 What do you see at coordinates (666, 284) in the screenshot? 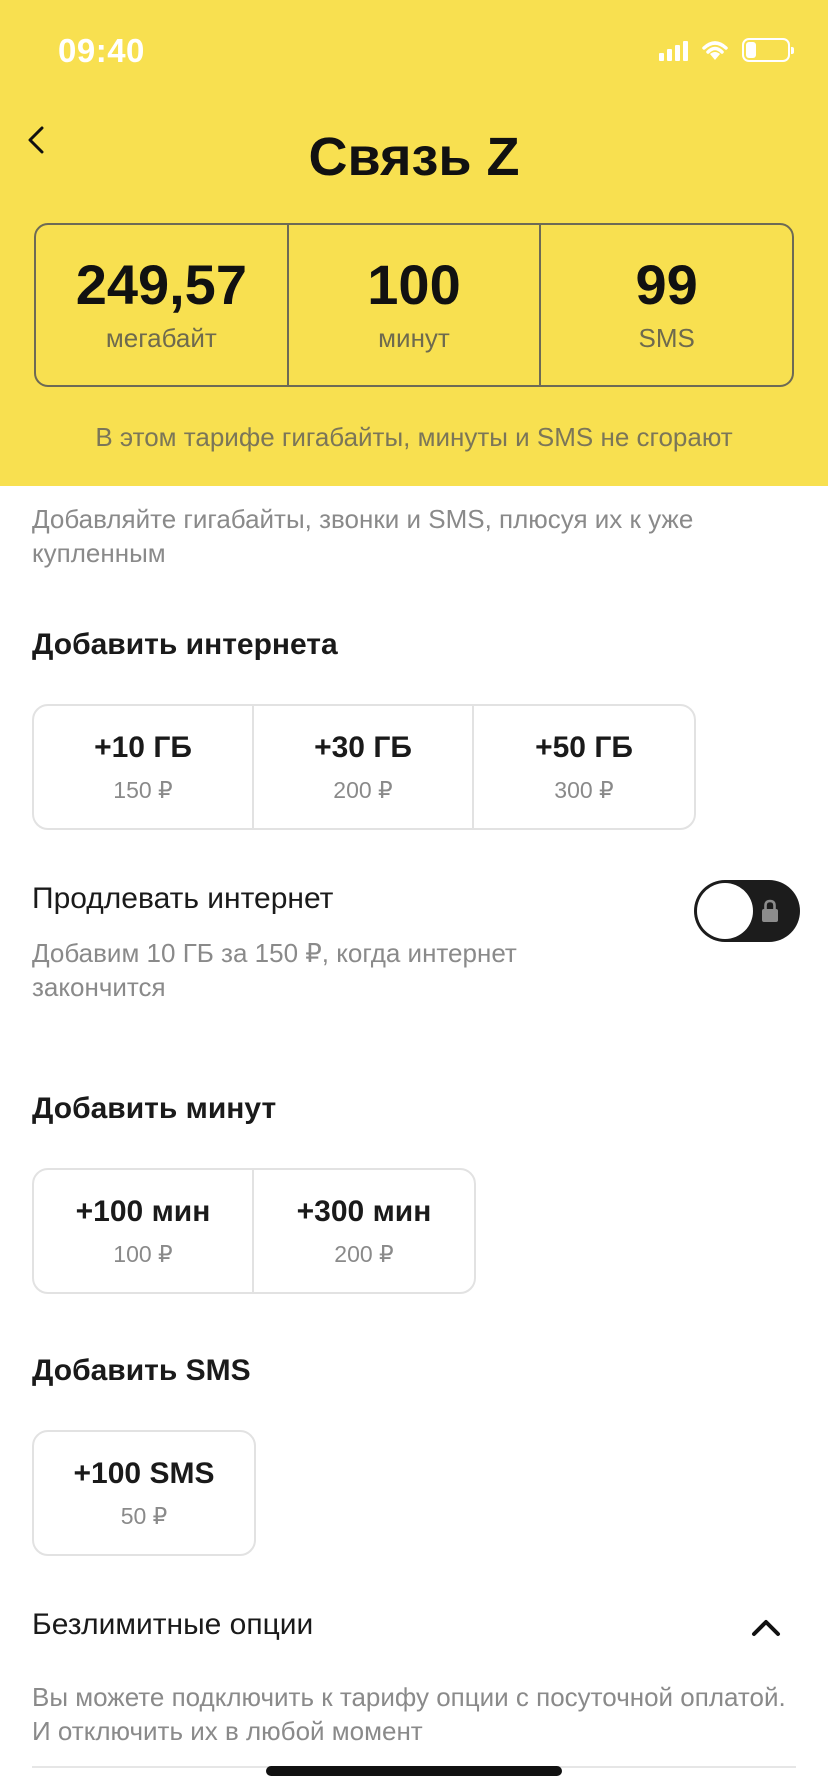
I see `balance-value: 99` at bounding box center [666, 284].